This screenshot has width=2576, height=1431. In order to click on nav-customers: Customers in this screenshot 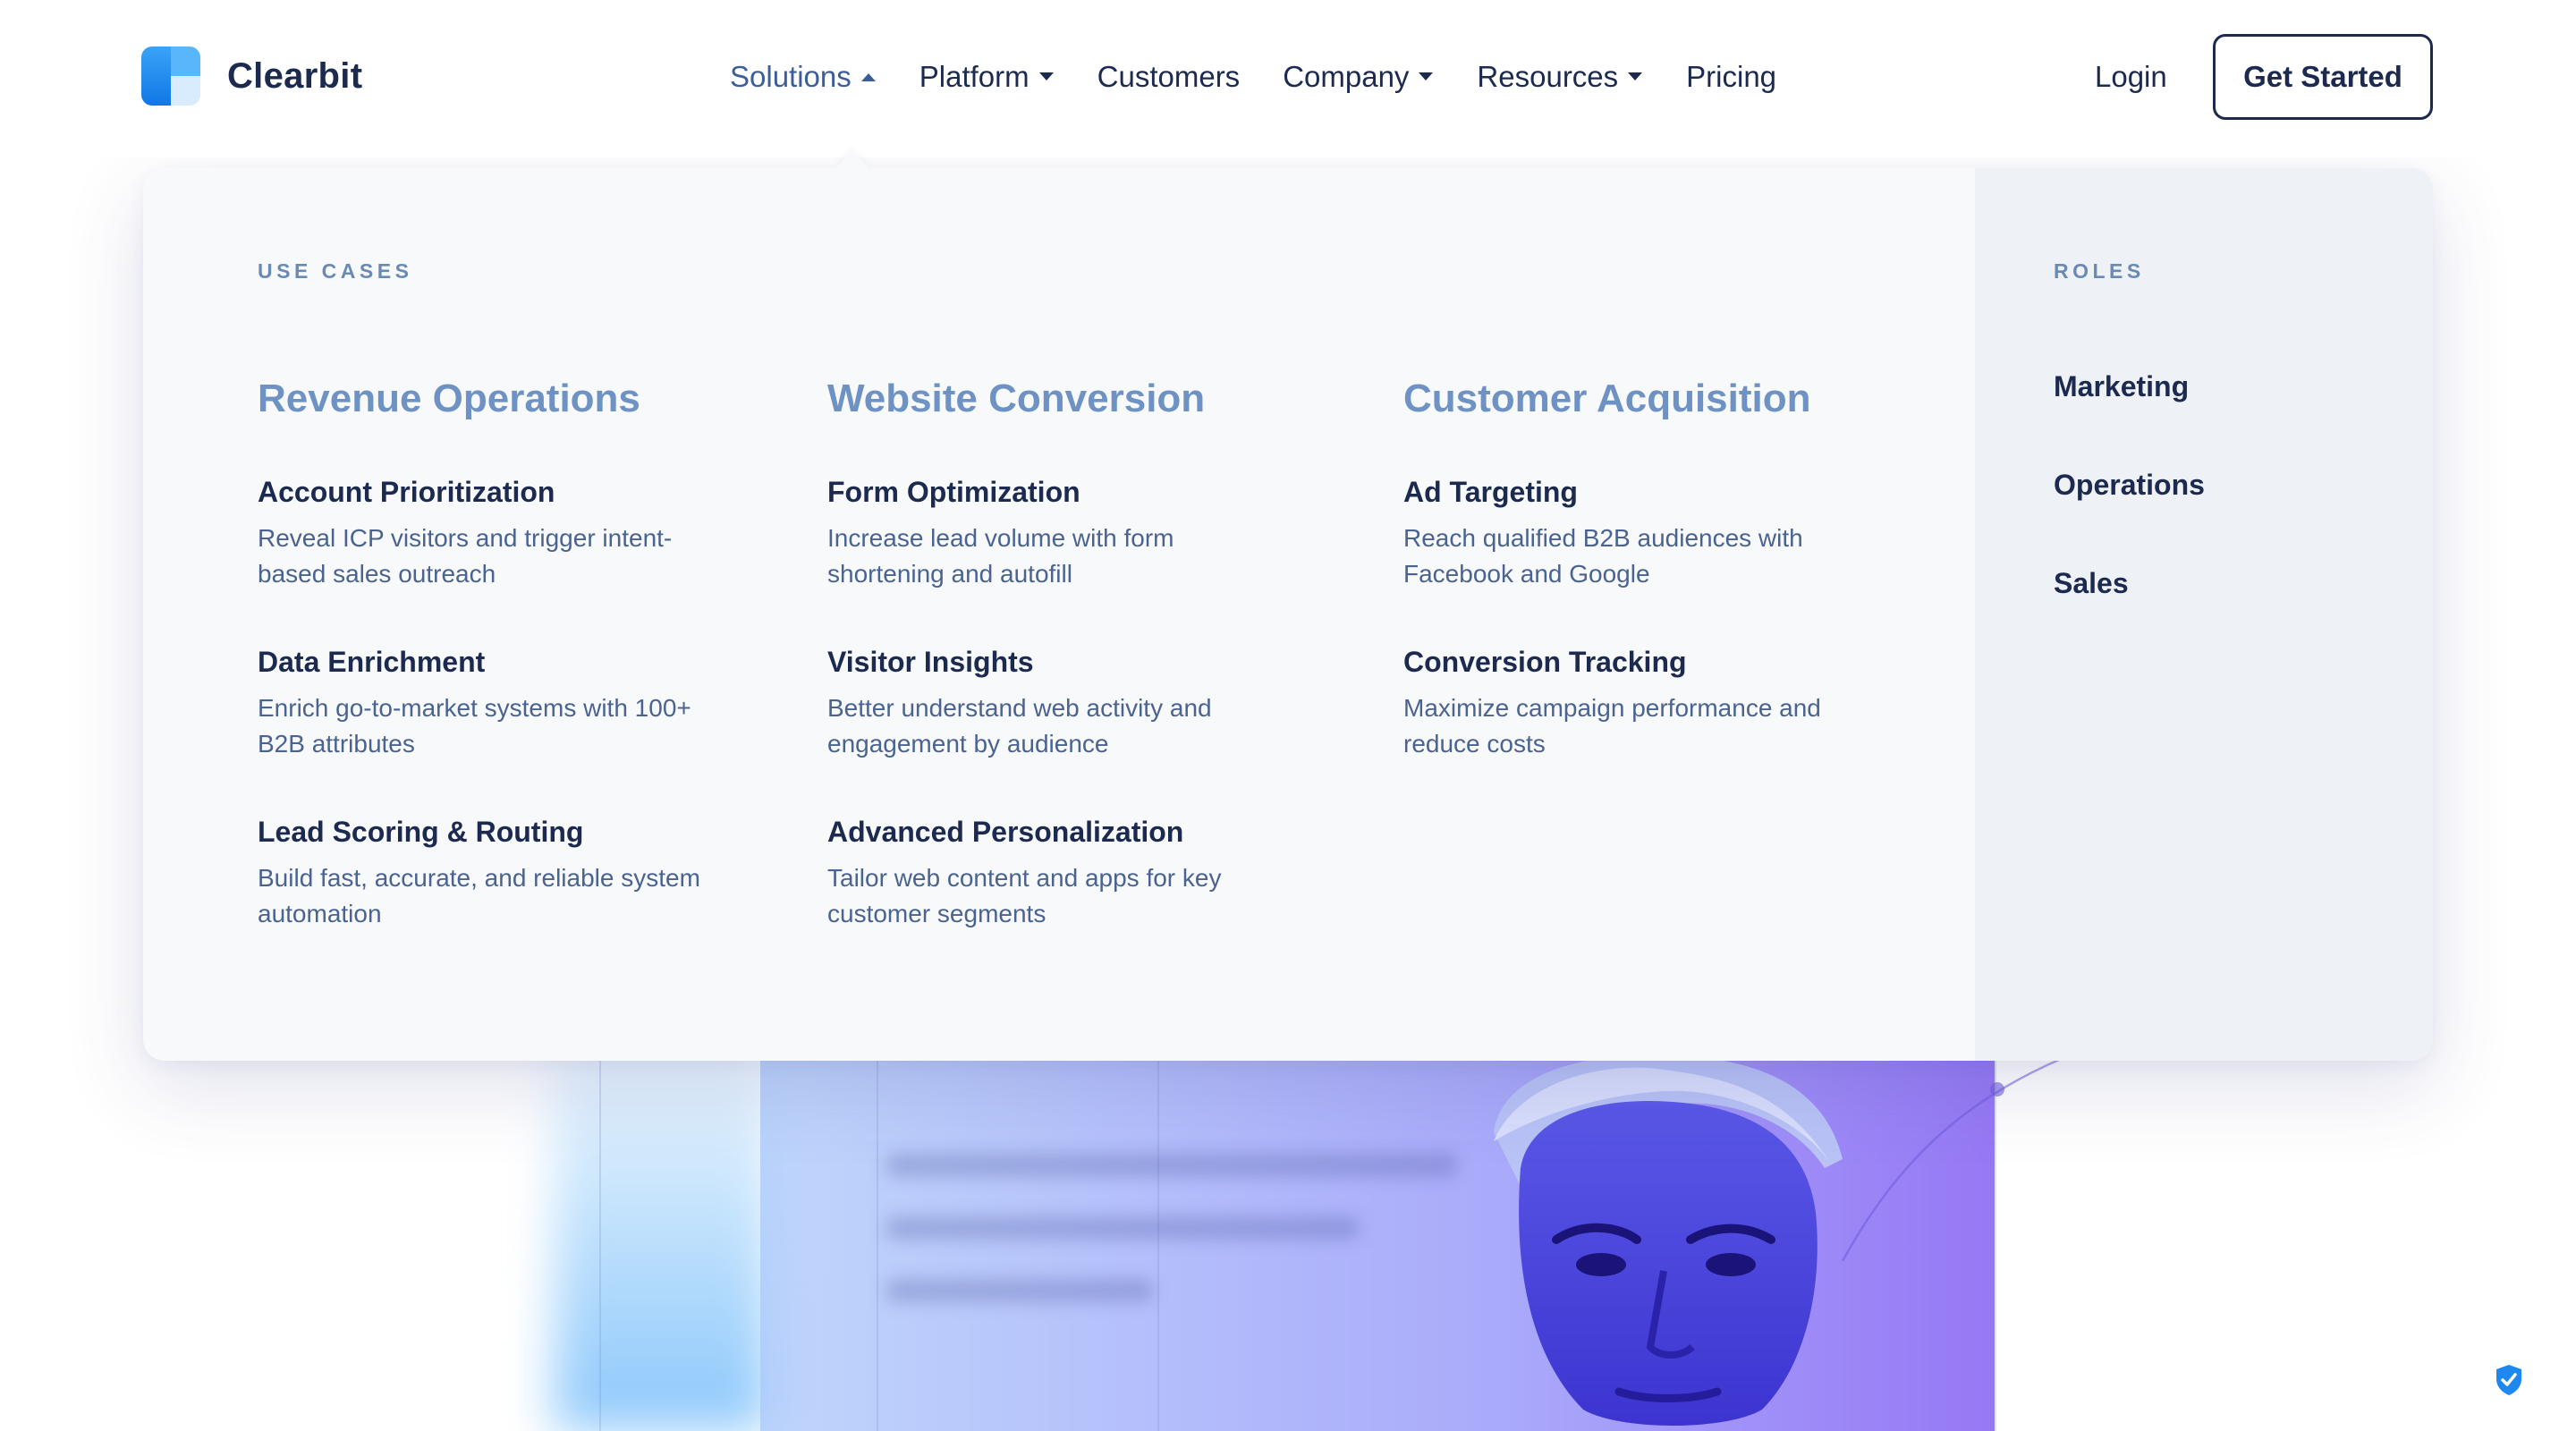, I will do `click(1169, 77)`.